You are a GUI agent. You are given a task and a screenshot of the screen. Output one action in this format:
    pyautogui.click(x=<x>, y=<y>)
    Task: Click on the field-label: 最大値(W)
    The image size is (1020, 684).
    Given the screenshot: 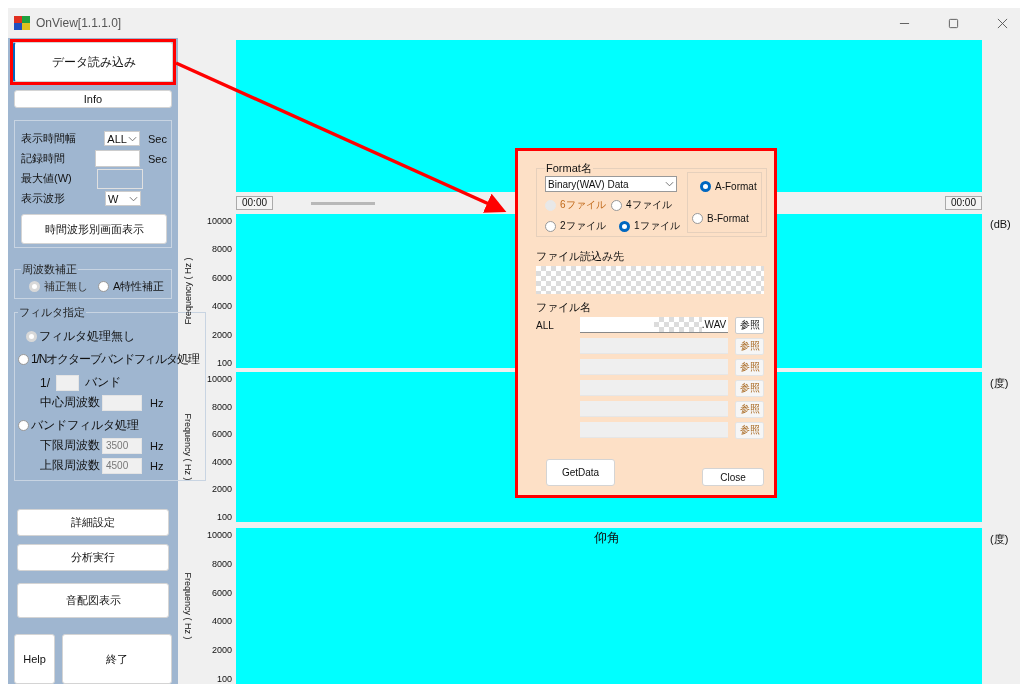 What is the action you would take?
    pyautogui.click(x=47, y=178)
    